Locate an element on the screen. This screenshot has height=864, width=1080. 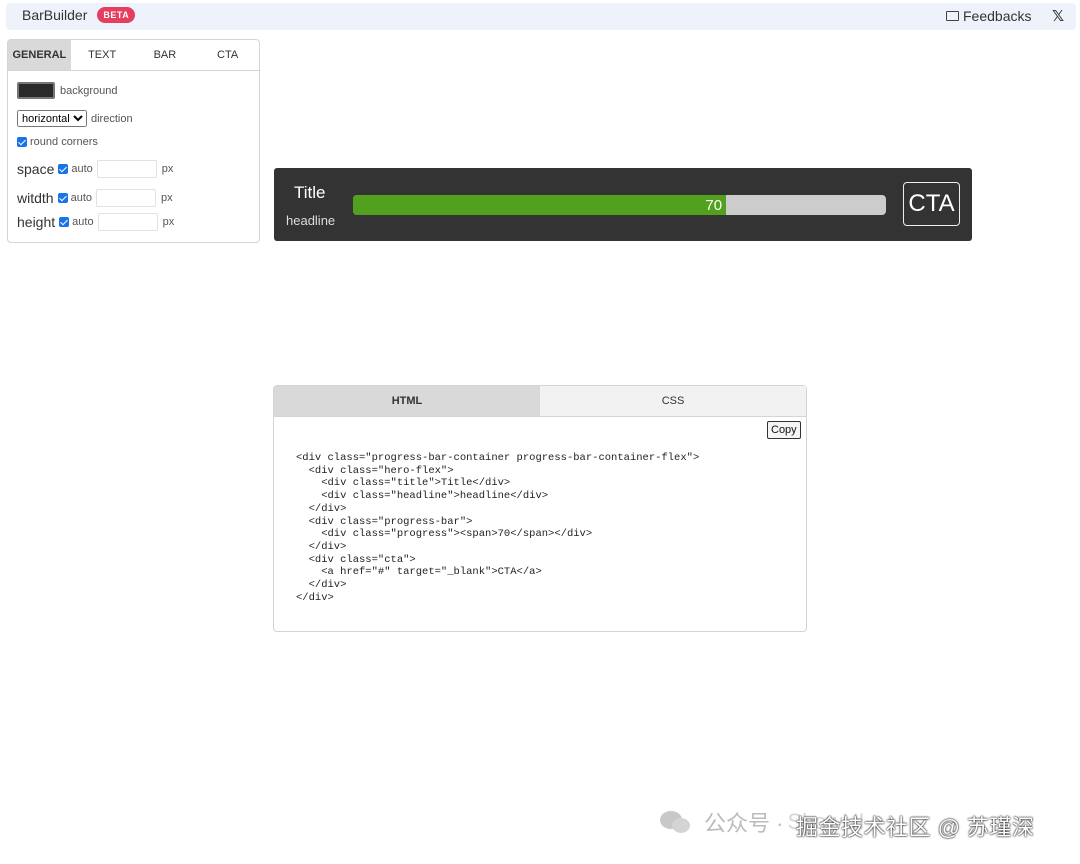
space-row: space auto px is located at coordinates (95, 169).